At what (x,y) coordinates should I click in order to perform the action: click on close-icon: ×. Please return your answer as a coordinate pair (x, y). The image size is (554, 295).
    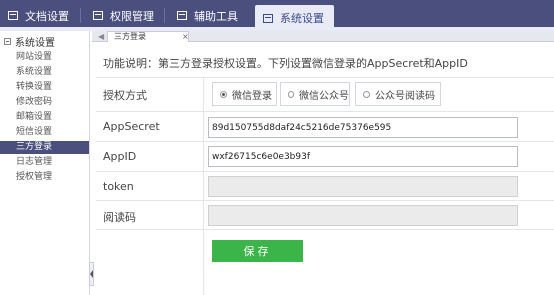
    Looking at the image, I should click on (185, 36).